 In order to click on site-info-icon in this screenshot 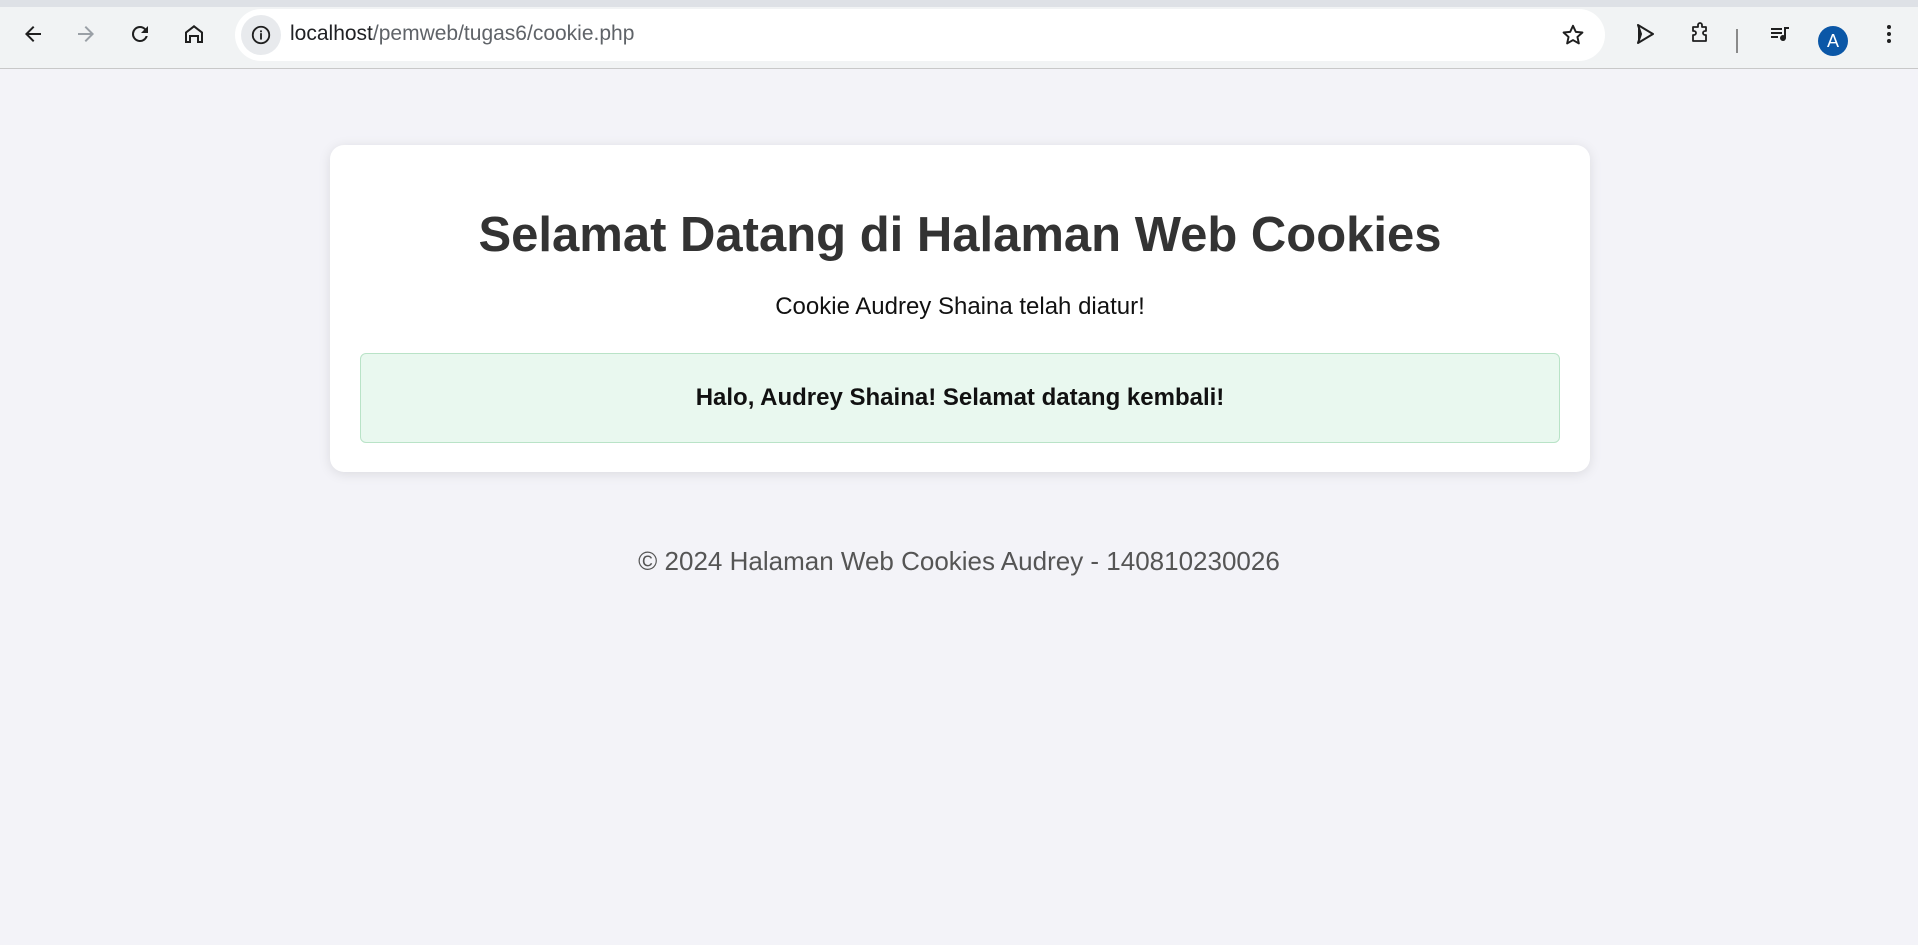, I will do `click(261, 35)`.